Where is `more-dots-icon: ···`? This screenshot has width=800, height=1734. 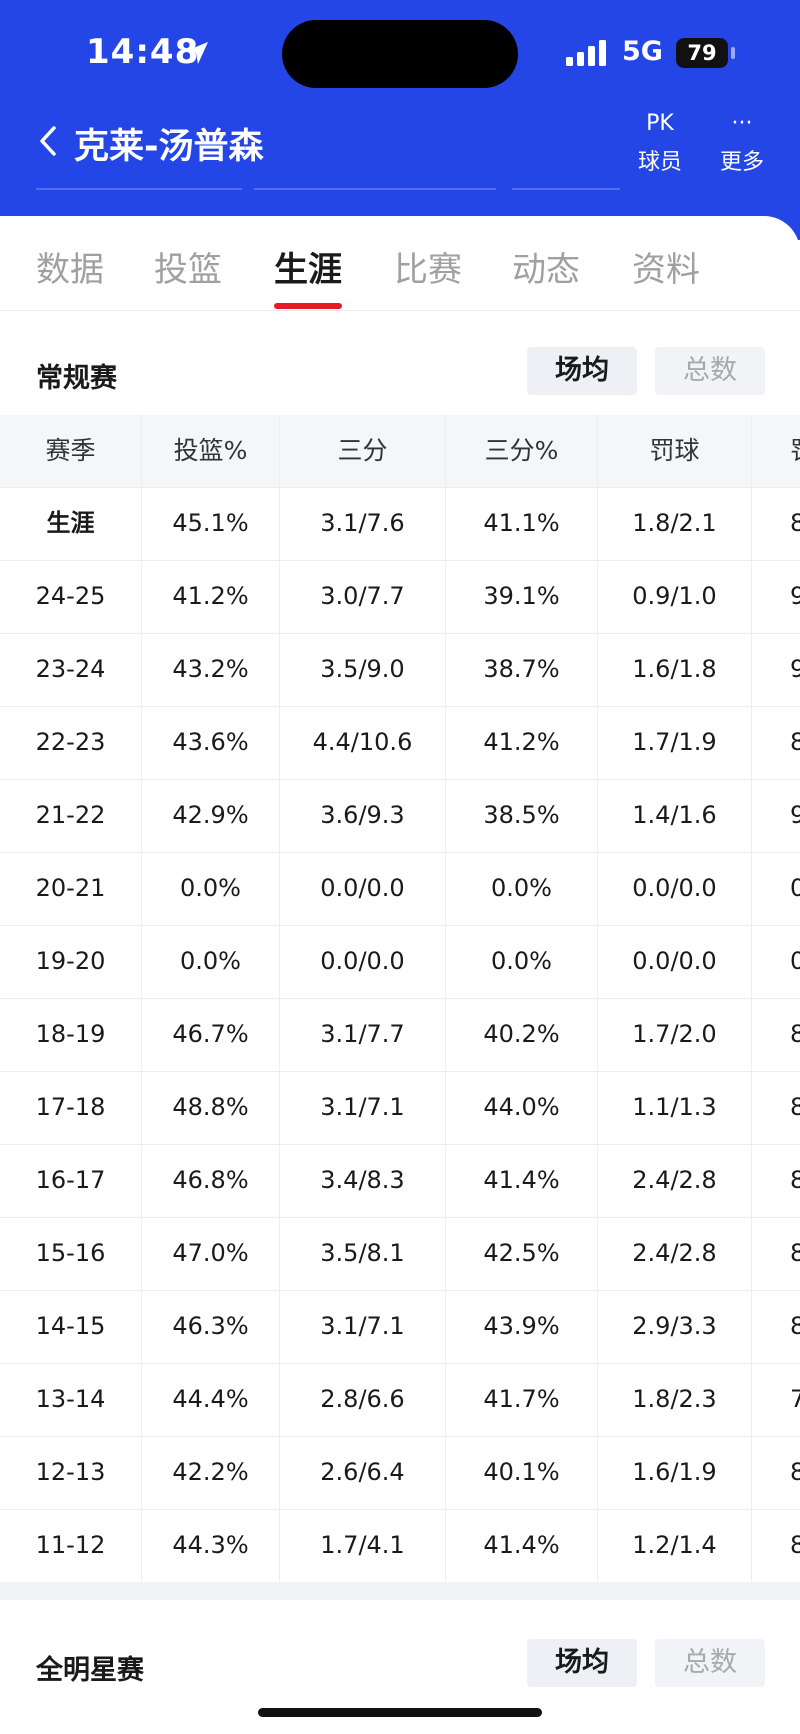 more-dots-icon: ··· is located at coordinates (742, 123).